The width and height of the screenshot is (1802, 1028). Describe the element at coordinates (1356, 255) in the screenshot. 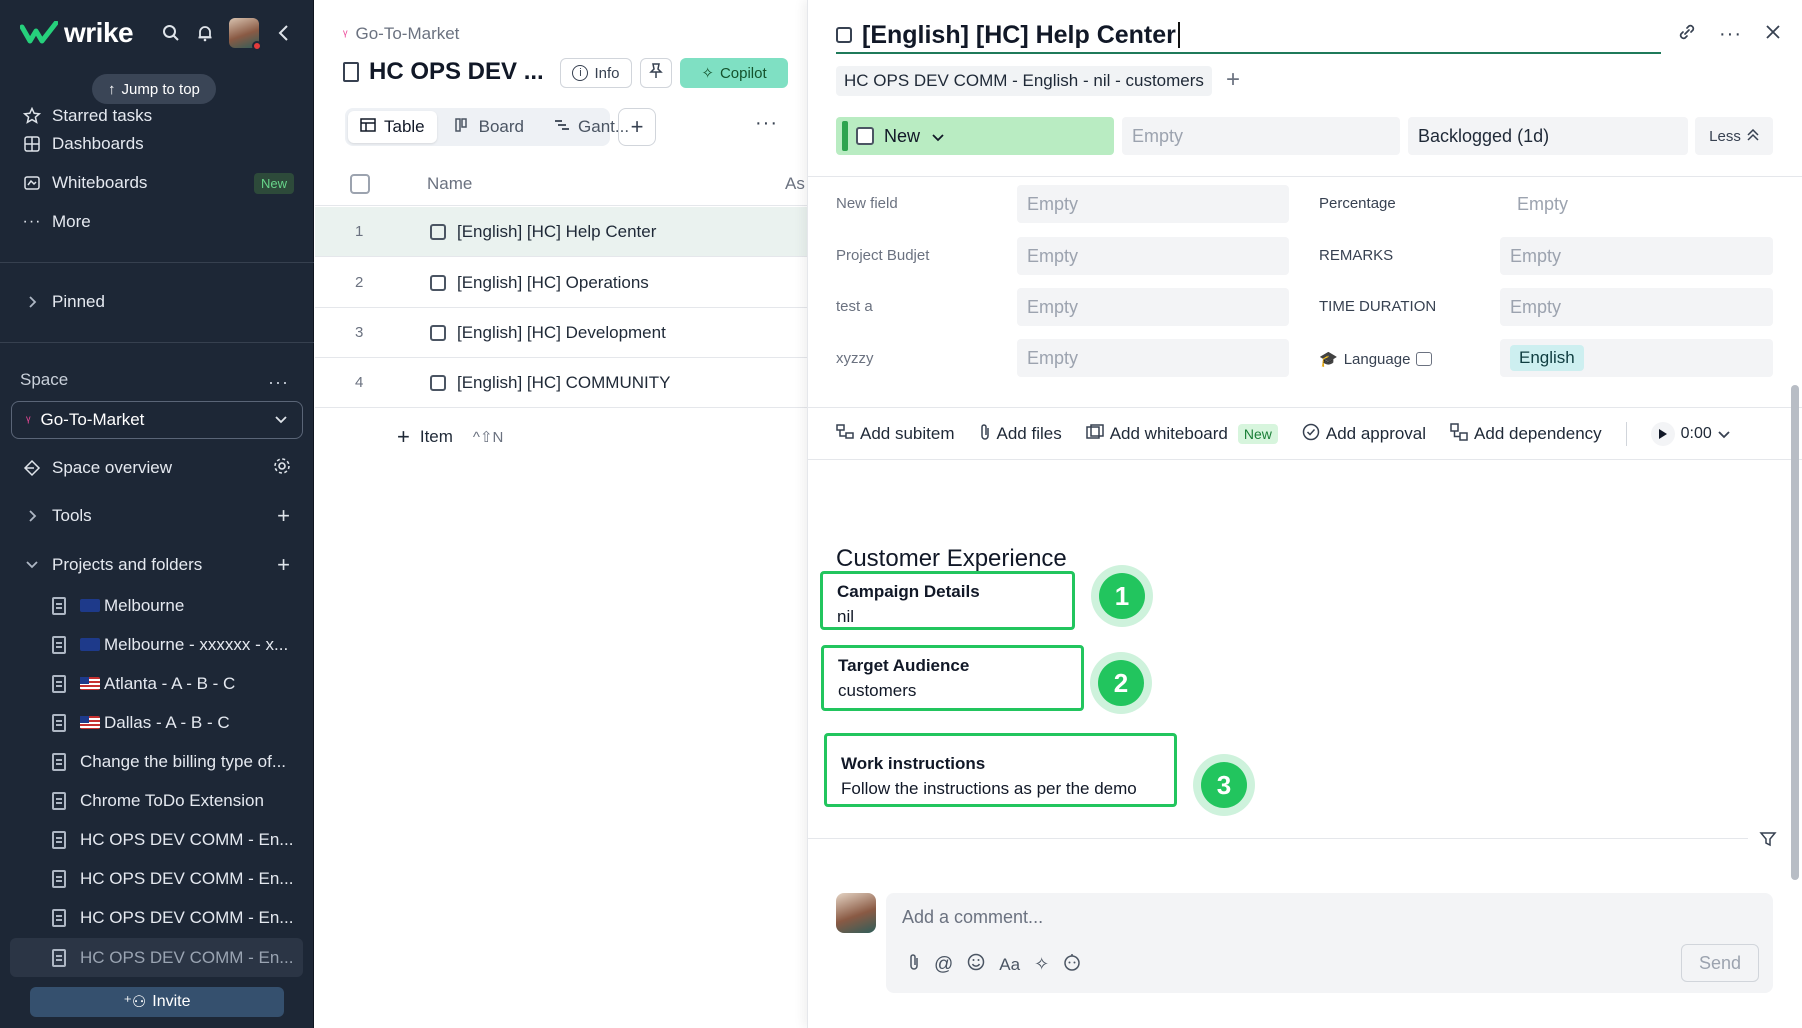

I see `field-label: REMARKS` at that location.